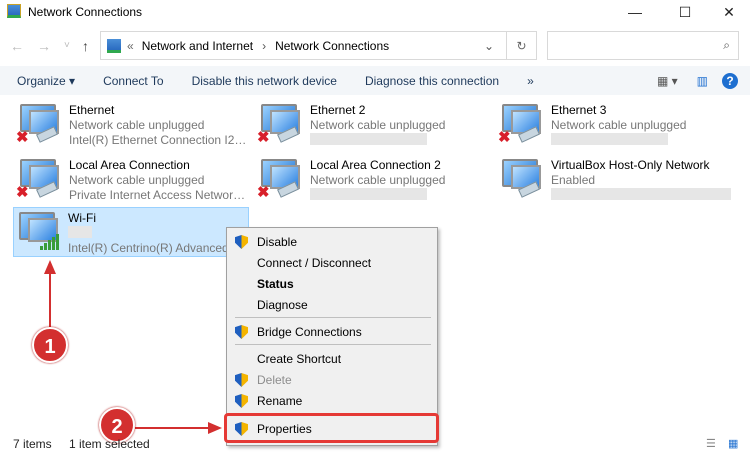 The image size is (750, 455). Describe the element at coordinates (109, 444) in the screenshot. I see `status-selection: 1 item selected` at that location.